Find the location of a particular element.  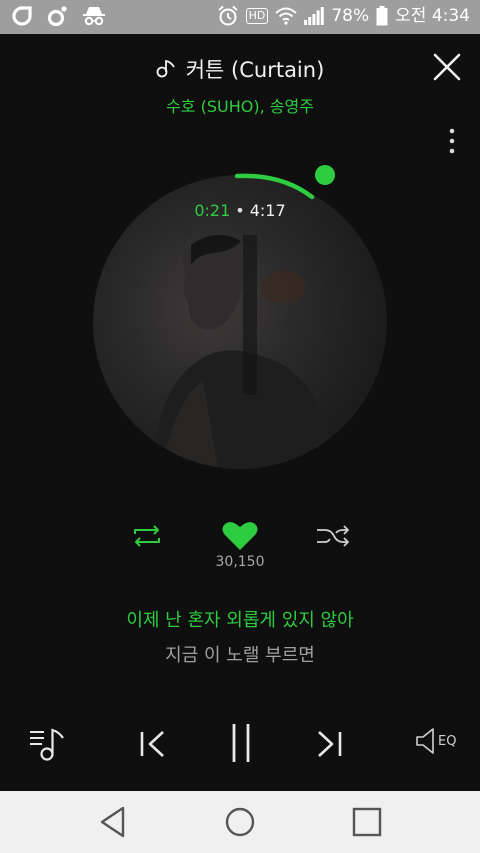

lyric-current-line: 이제 난 혼자 외롭게 있지 않아 is located at coordinates (240, 619).